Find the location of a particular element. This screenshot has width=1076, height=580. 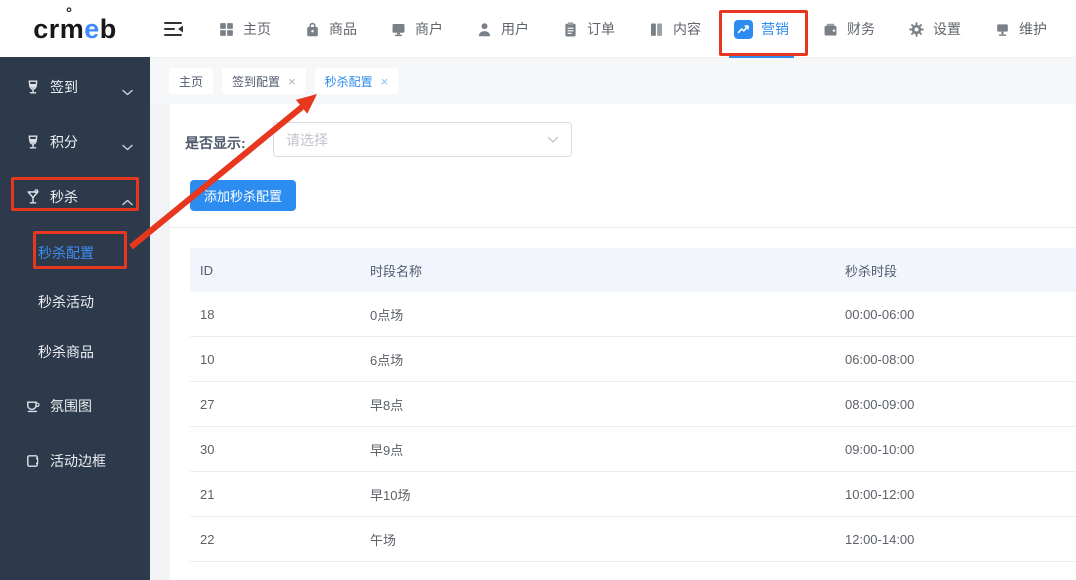

nav-item-orders: 订单 is located at coordinates (588, 29).